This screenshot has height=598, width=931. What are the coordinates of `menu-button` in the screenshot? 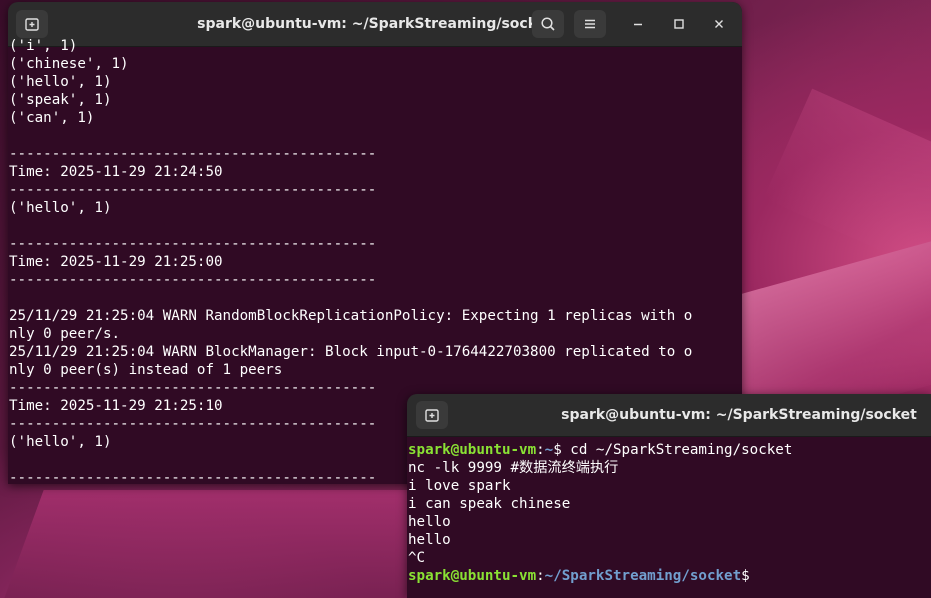 It's located at (590, 24).